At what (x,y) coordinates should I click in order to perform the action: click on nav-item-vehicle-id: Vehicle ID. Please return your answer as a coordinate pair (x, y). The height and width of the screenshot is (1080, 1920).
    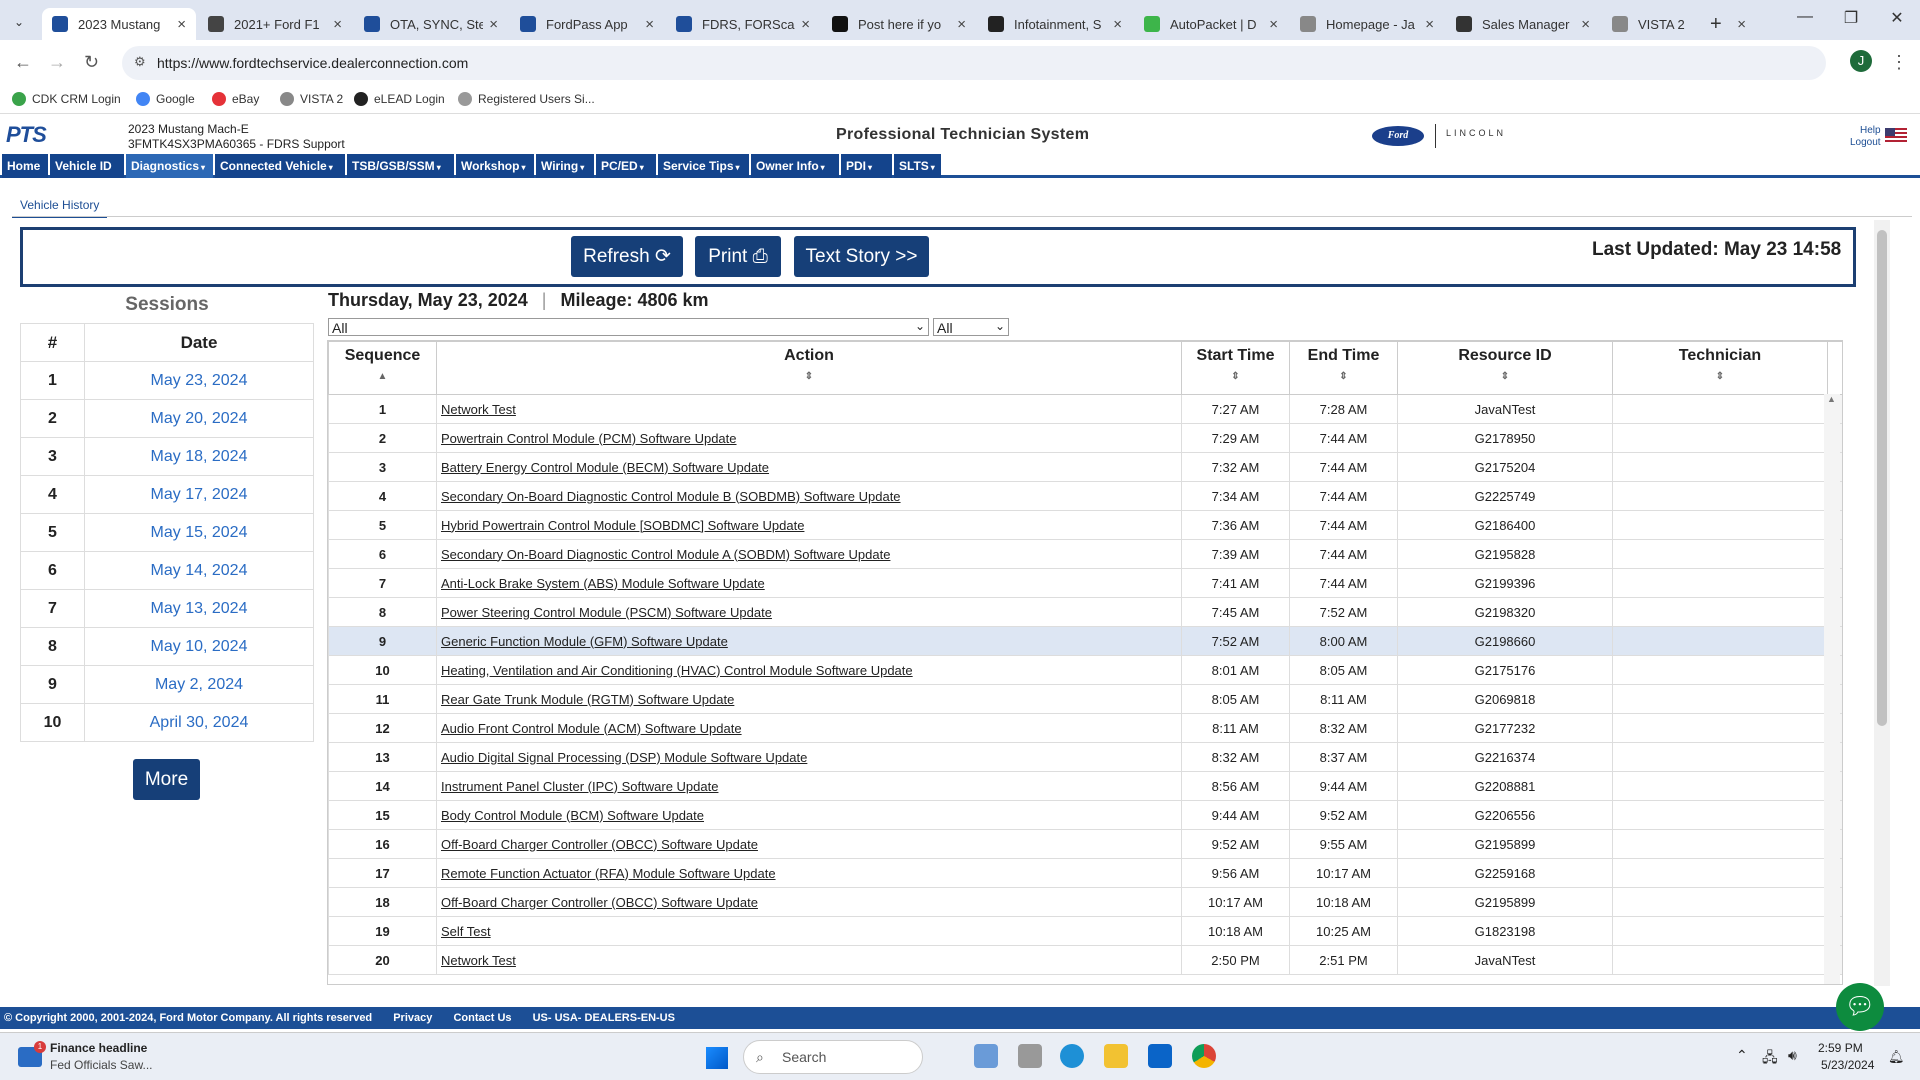
    Looking at the image, I should click on (87, 166).